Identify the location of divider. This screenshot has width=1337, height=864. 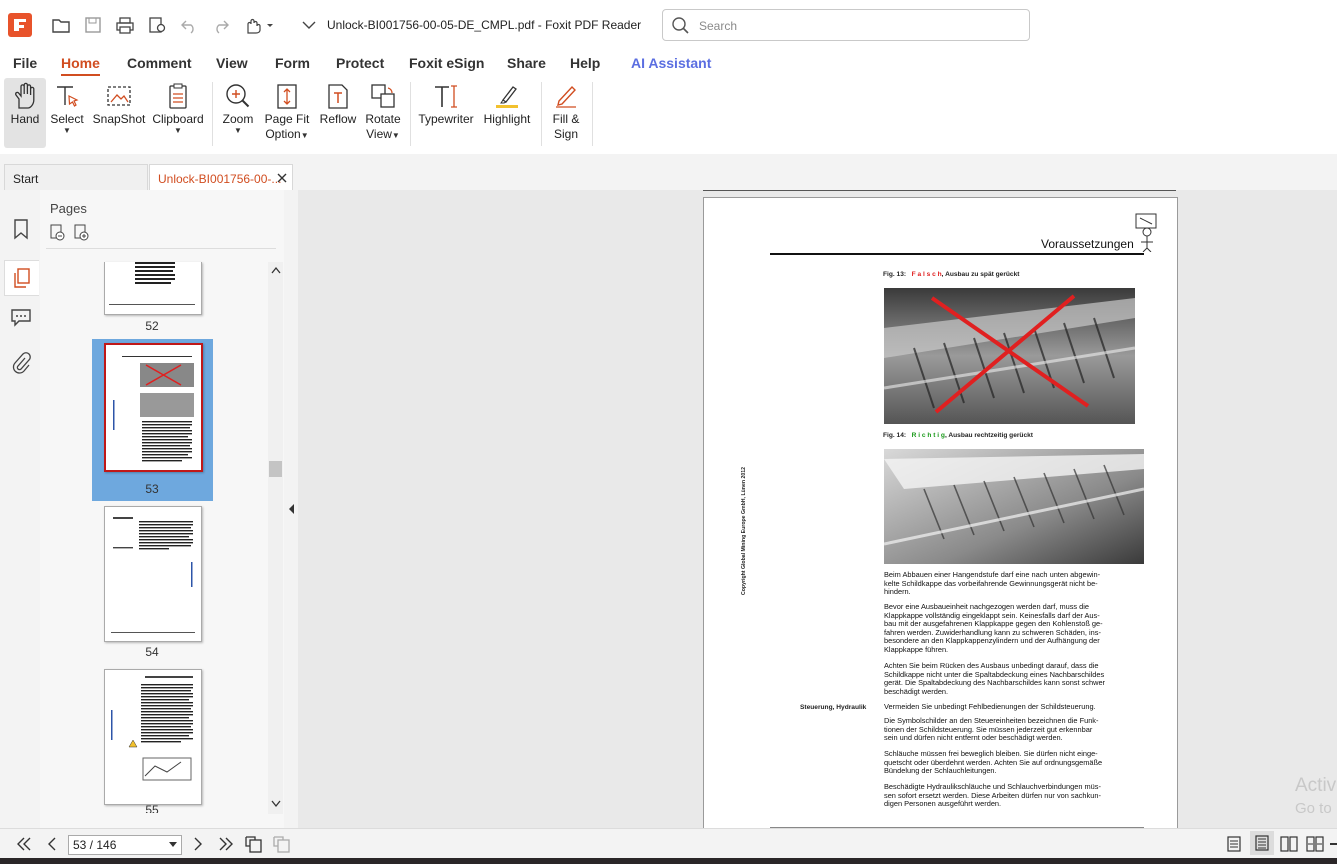
(161, 248).